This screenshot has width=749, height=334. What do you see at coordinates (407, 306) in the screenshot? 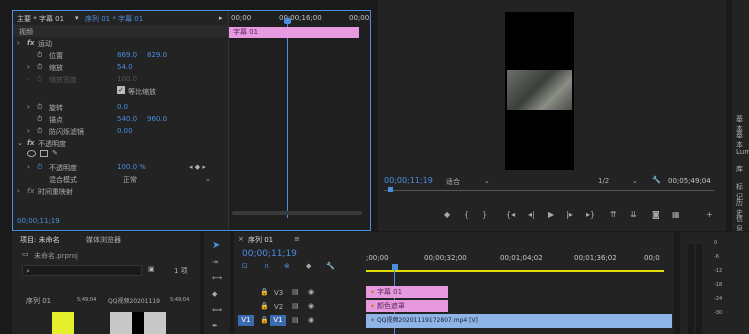
I see `timeline-clip: ✦ 颜色遮罩` at bounding box center [407, 306].